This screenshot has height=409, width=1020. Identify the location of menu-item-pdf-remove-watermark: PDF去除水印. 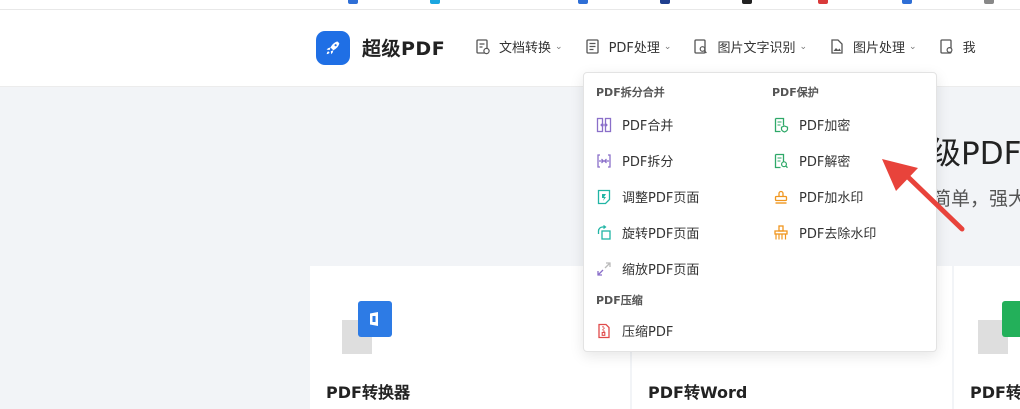
(824, 232).